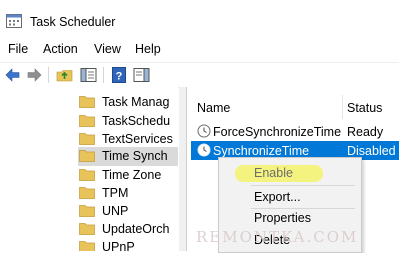 This screenshot has height=253, width=399. What do you see at coordinates (213, 108) in the screenshot?
I see `column-header-name: Name` at bounding box center [213, 108].